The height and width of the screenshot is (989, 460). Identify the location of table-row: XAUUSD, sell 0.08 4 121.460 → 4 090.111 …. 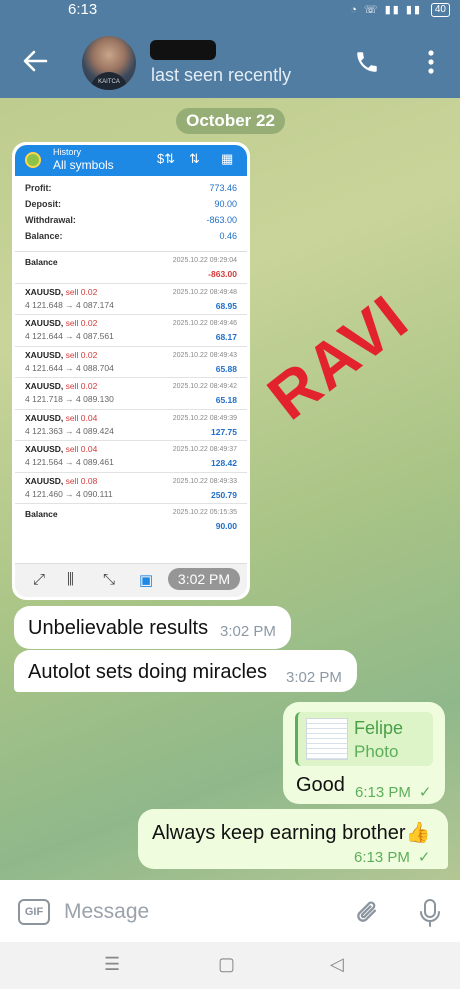
(131, 488).